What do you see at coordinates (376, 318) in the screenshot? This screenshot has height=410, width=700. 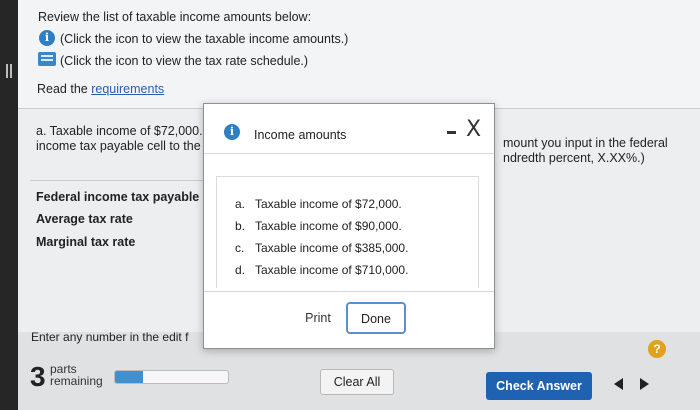 I see `done-button: Done` at bounding box center [376, 318].